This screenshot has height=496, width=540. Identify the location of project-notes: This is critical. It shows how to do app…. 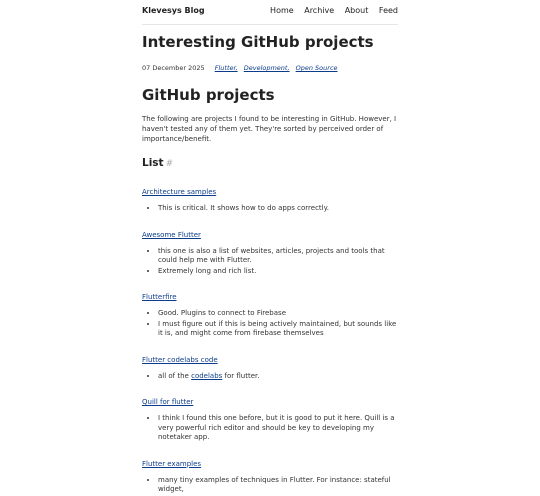
(270, 209).